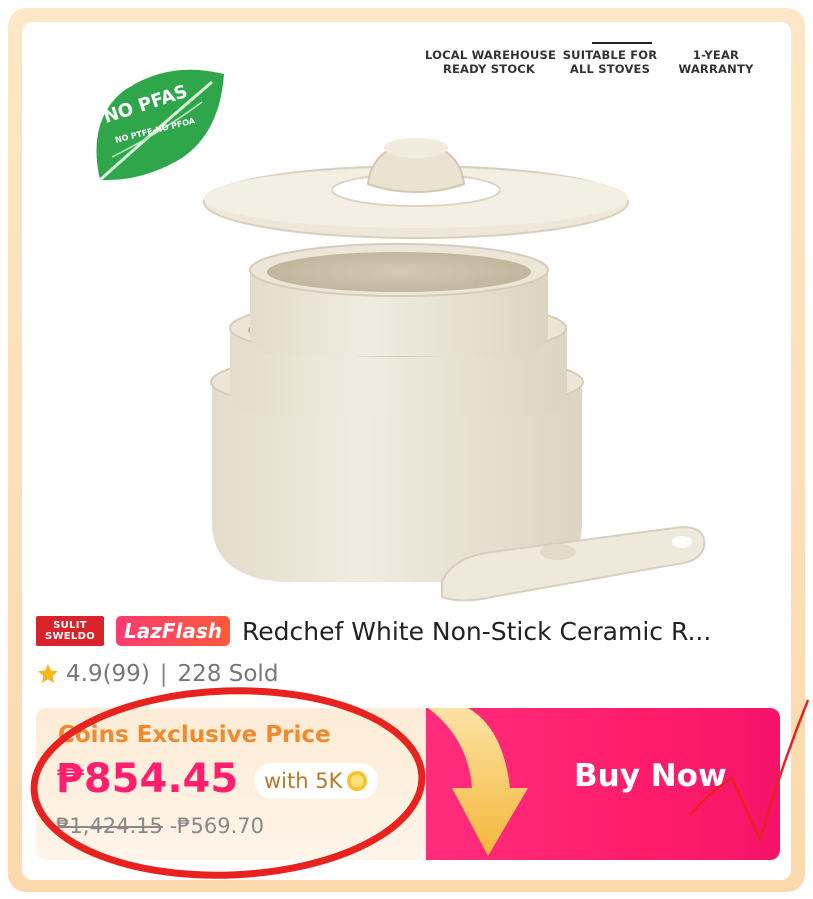 This screenshot has height=899, width=813. I want to click on buy-now-button: Buy Now, so click(650, 776).